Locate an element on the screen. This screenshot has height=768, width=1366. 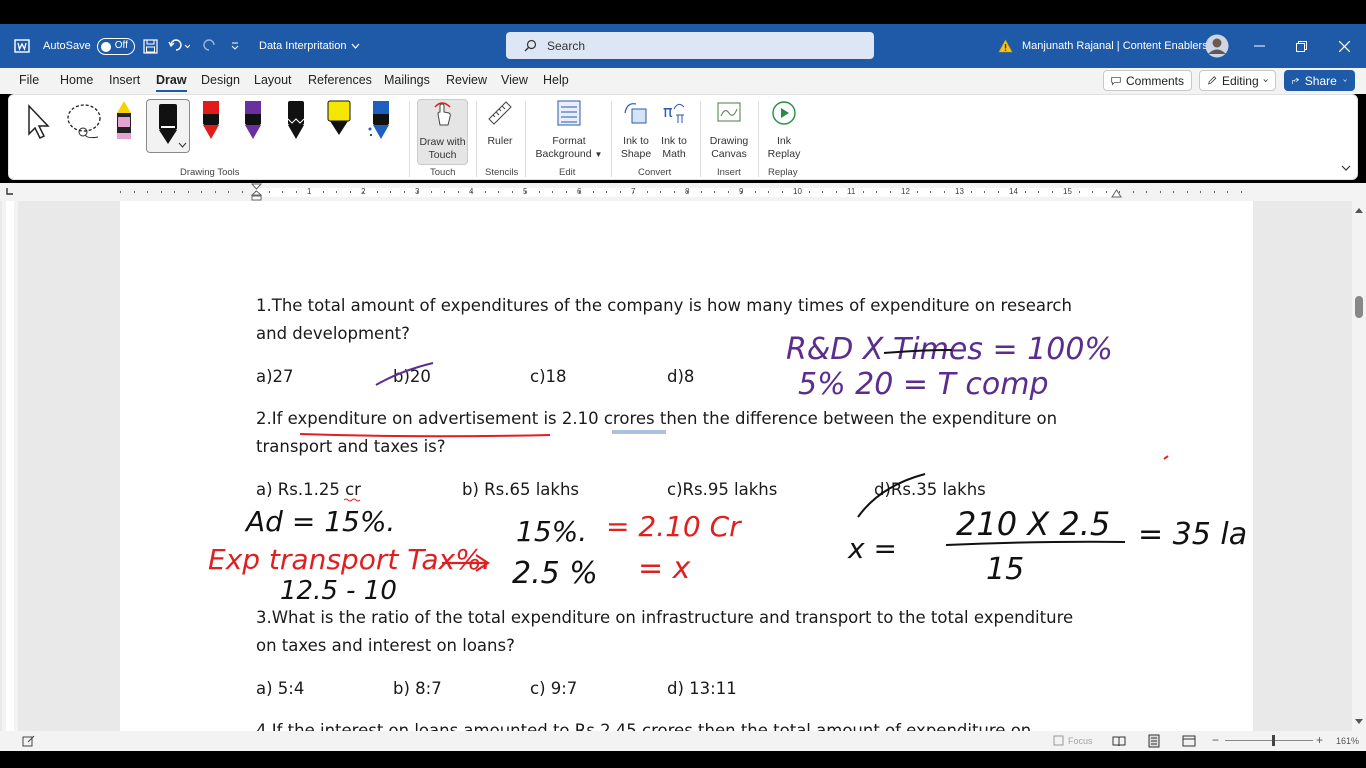
restore-icon is located at coordinates (1301, 46).